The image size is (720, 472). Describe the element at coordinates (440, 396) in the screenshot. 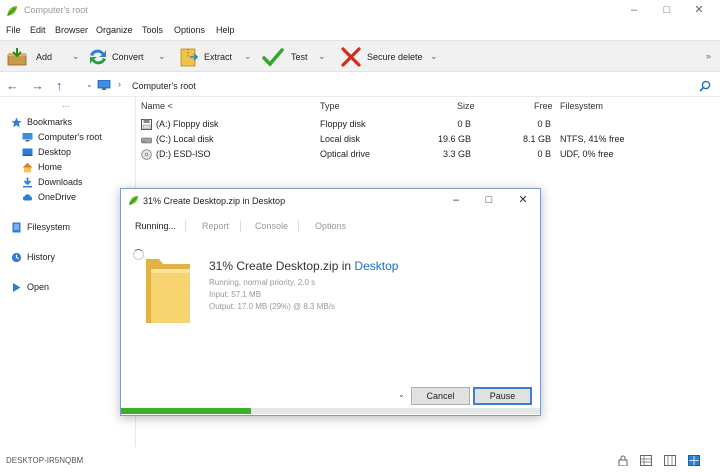

I see `cancel-button: Cancel` at that location.